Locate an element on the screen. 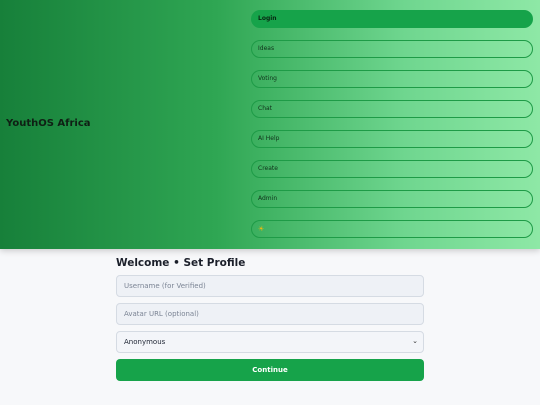 The width and height of the screenshot is (540, 405). chevron-down-icon: ⌄ is located at coordinates (415, 341).